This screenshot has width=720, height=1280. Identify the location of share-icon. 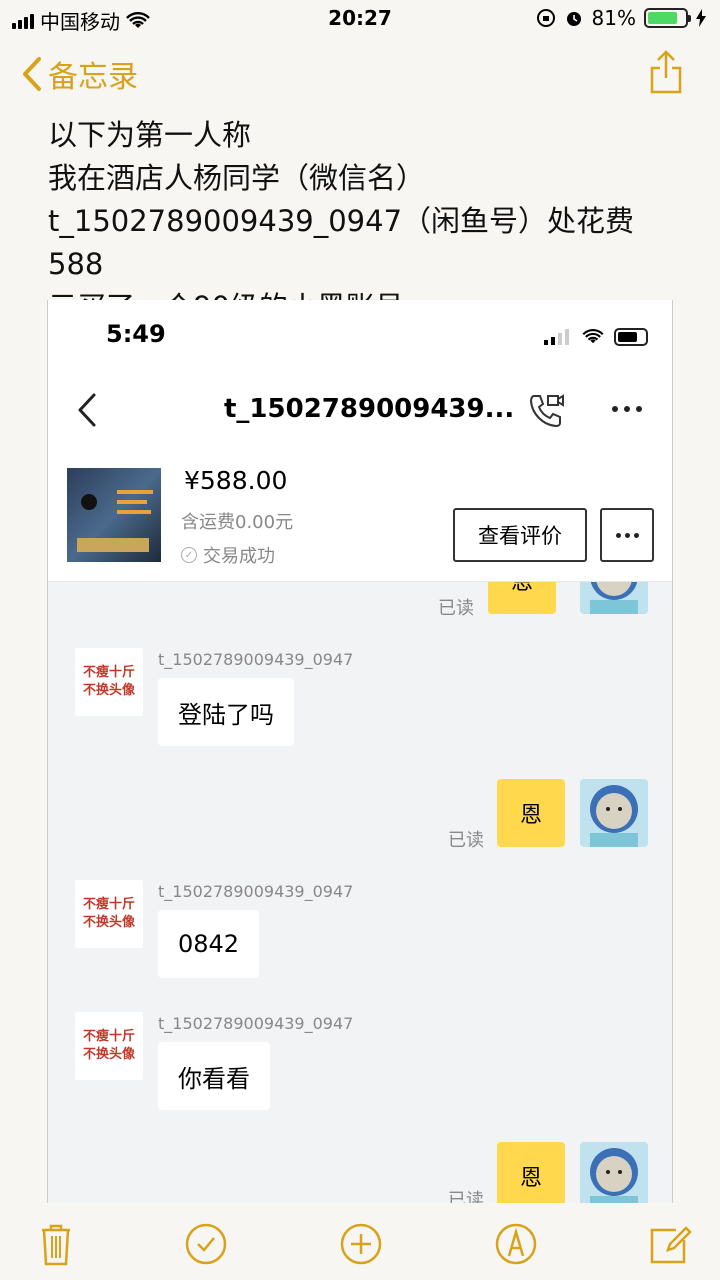
(666, 72).